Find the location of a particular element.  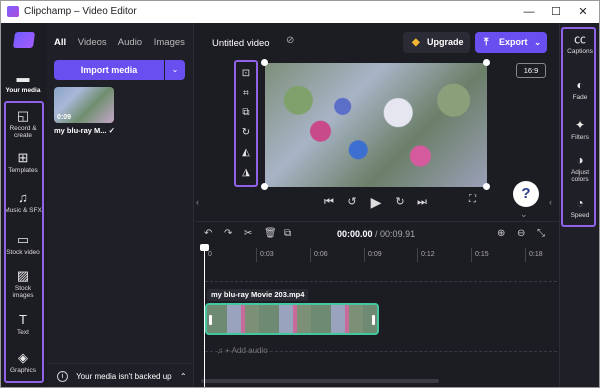

chevron-up-icon: ⌃ is located at coordinates (183, 376).